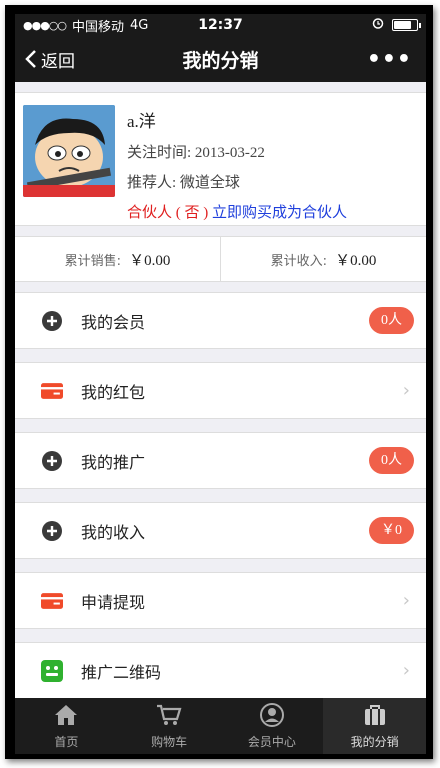 The width and height of the screenshot is (440, 768). I want to click on become-partner-link: 立即购买成为合伙人, so click(279, 213).